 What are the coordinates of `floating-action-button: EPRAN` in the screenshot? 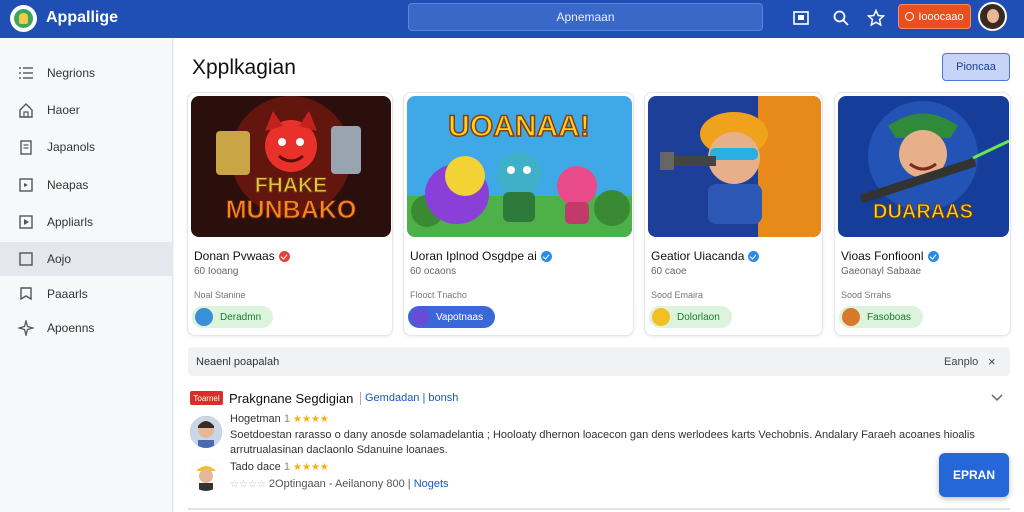 It's located at (974, 475).